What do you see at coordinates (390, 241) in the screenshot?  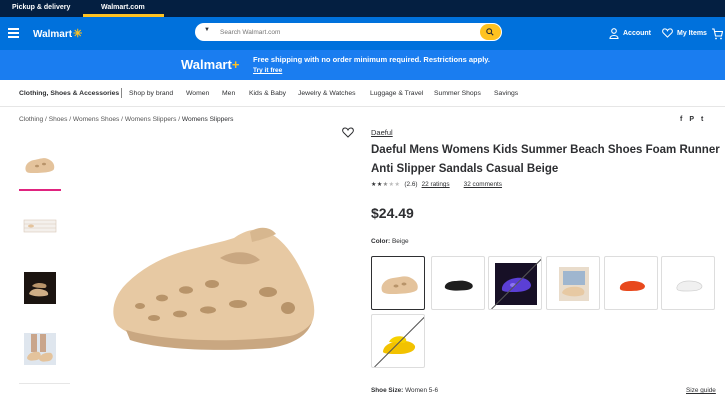 I see `color-label: Color: Beige` at bounding box center [390, 241].